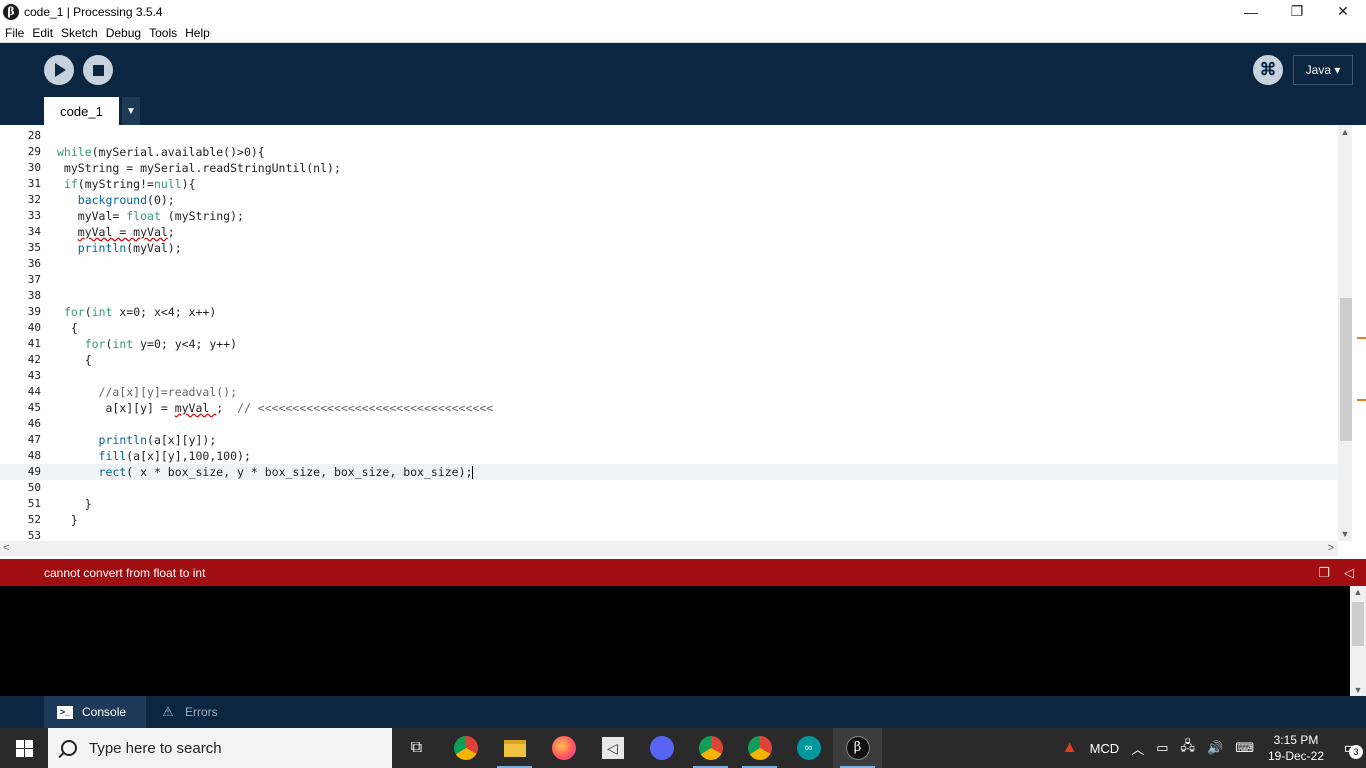 The height and width of the screenshot is (768, 1366). Describe the element at coordinates (1349, 573) in the screenshot. I see `collapse-icon: ◁` at that location.